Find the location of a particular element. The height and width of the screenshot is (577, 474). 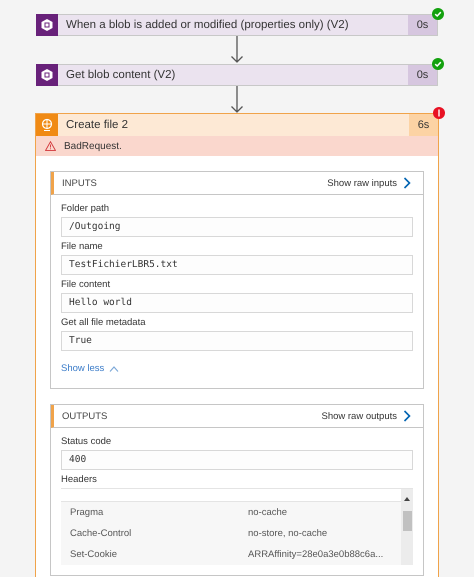

table-cell: no-store, no-cache is located at coordinates (288, 533).